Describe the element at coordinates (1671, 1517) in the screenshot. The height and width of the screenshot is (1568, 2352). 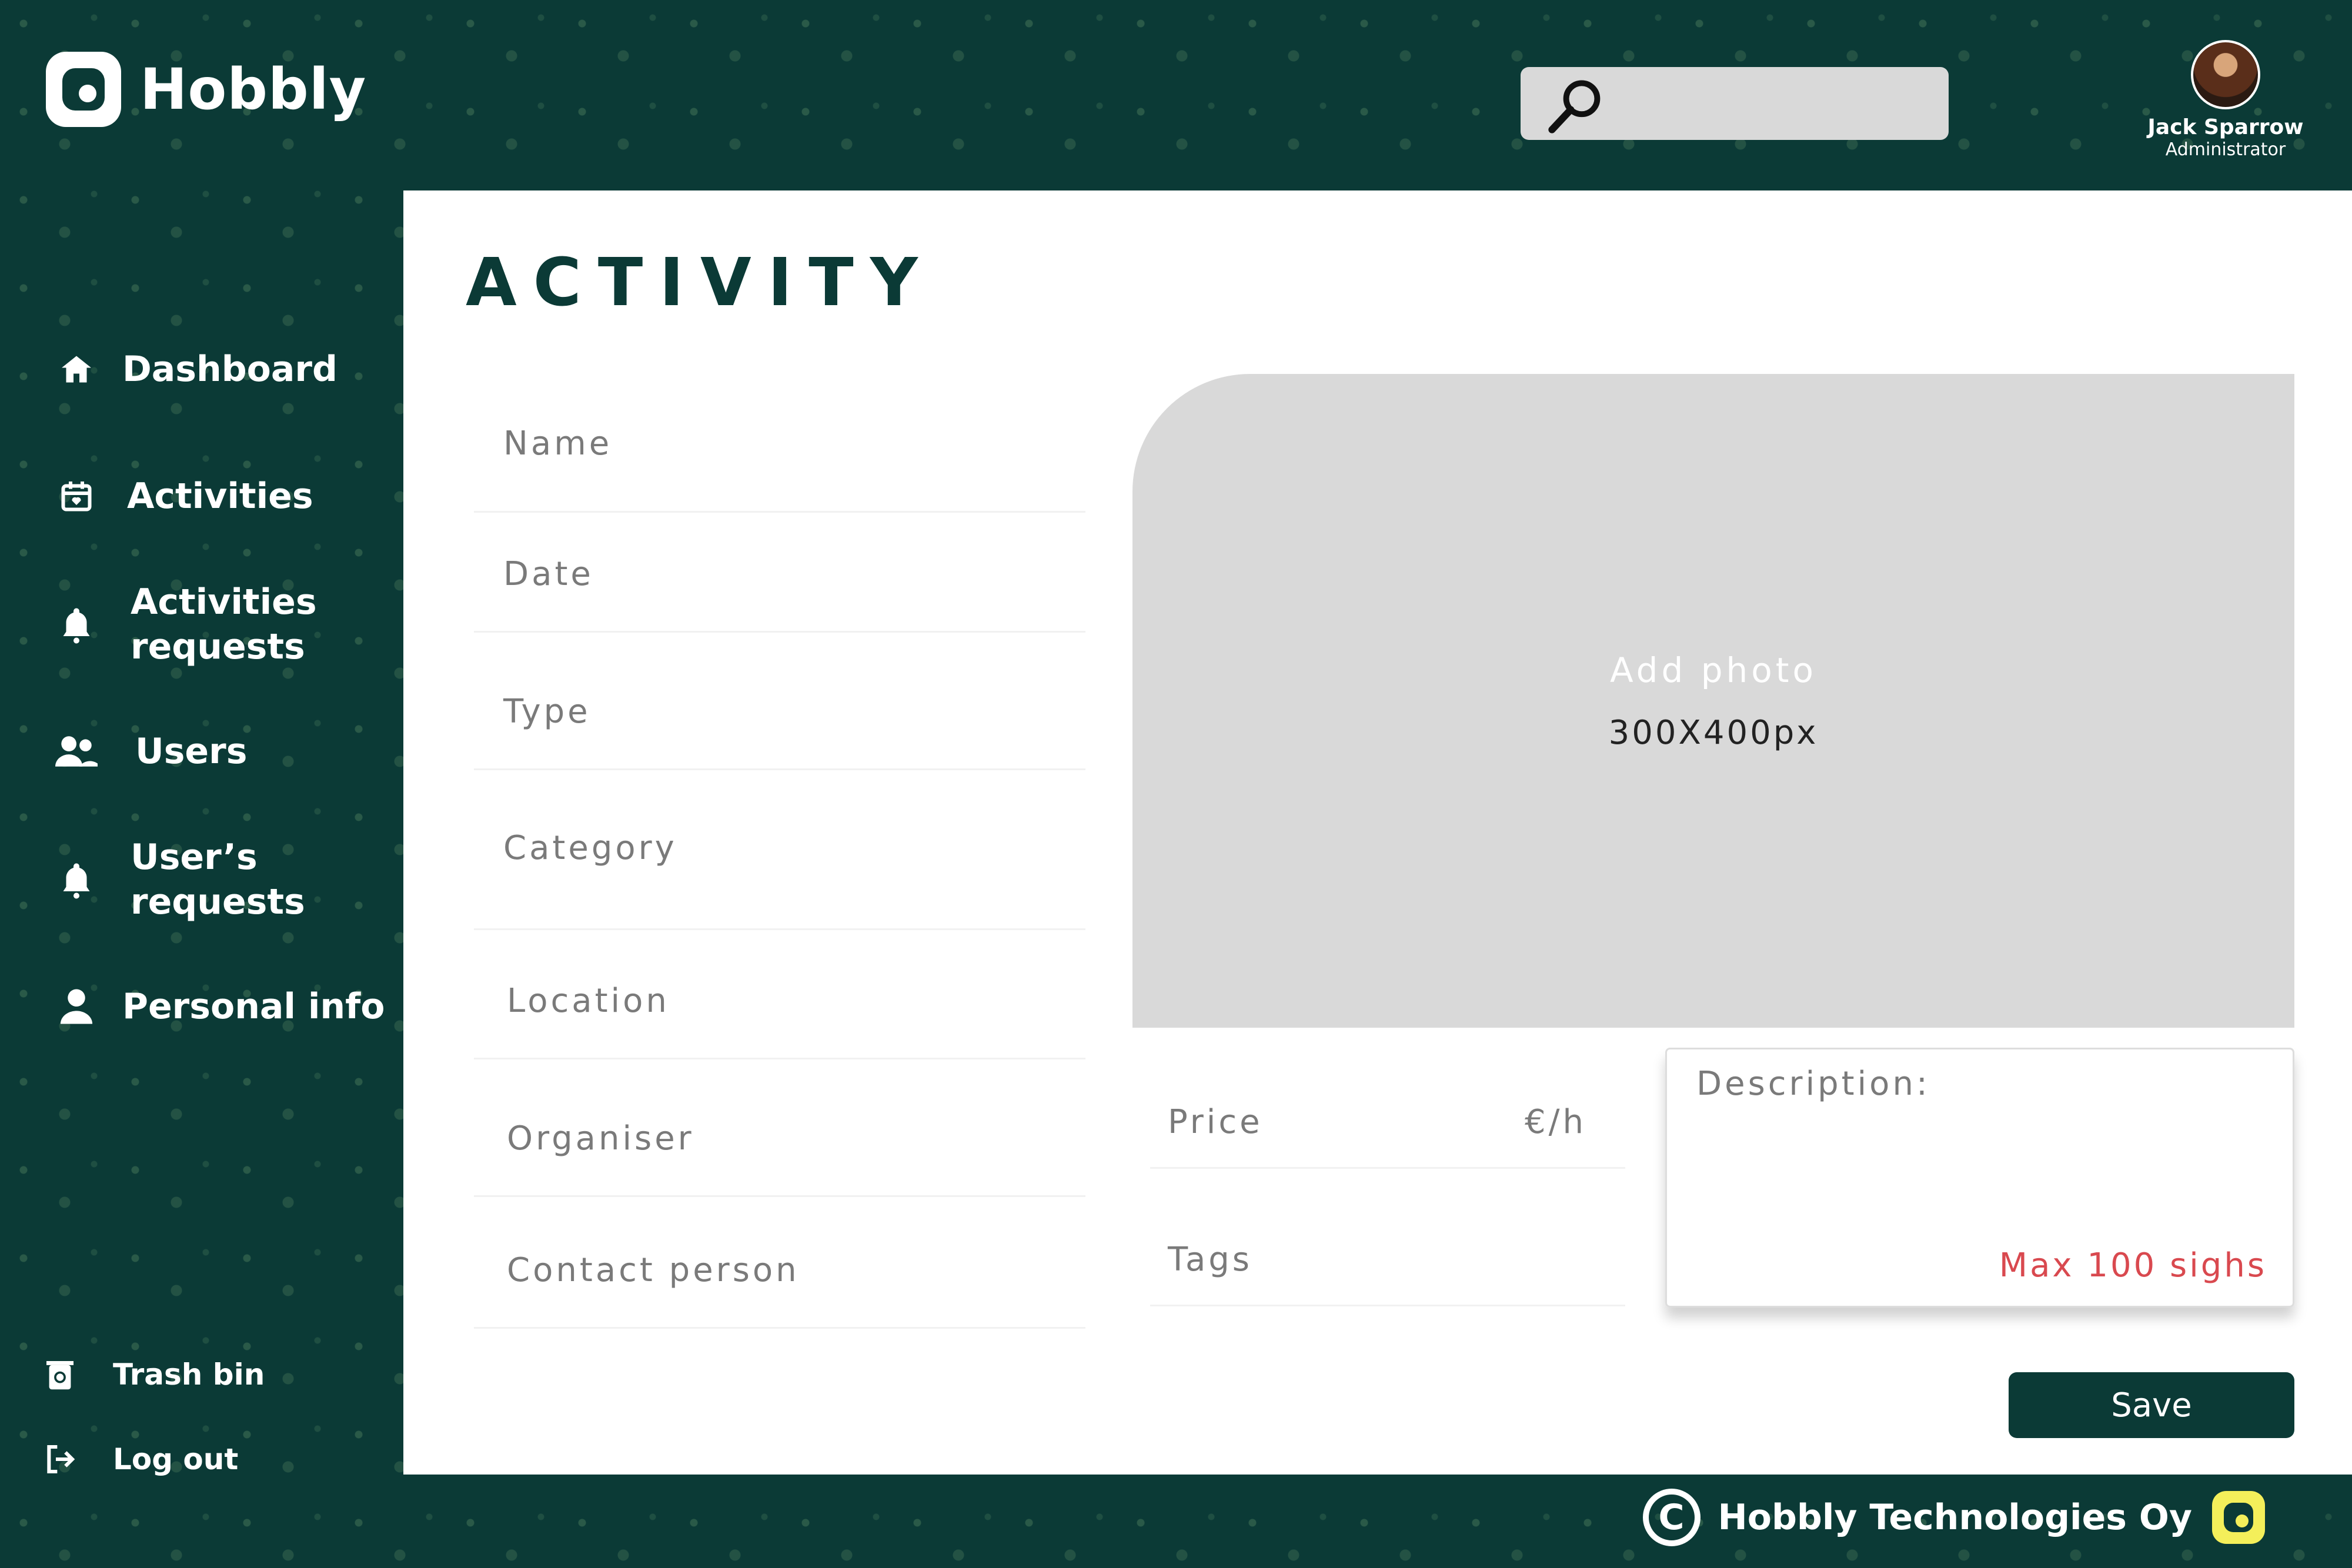
I see `copyright-icon: C` at that location.